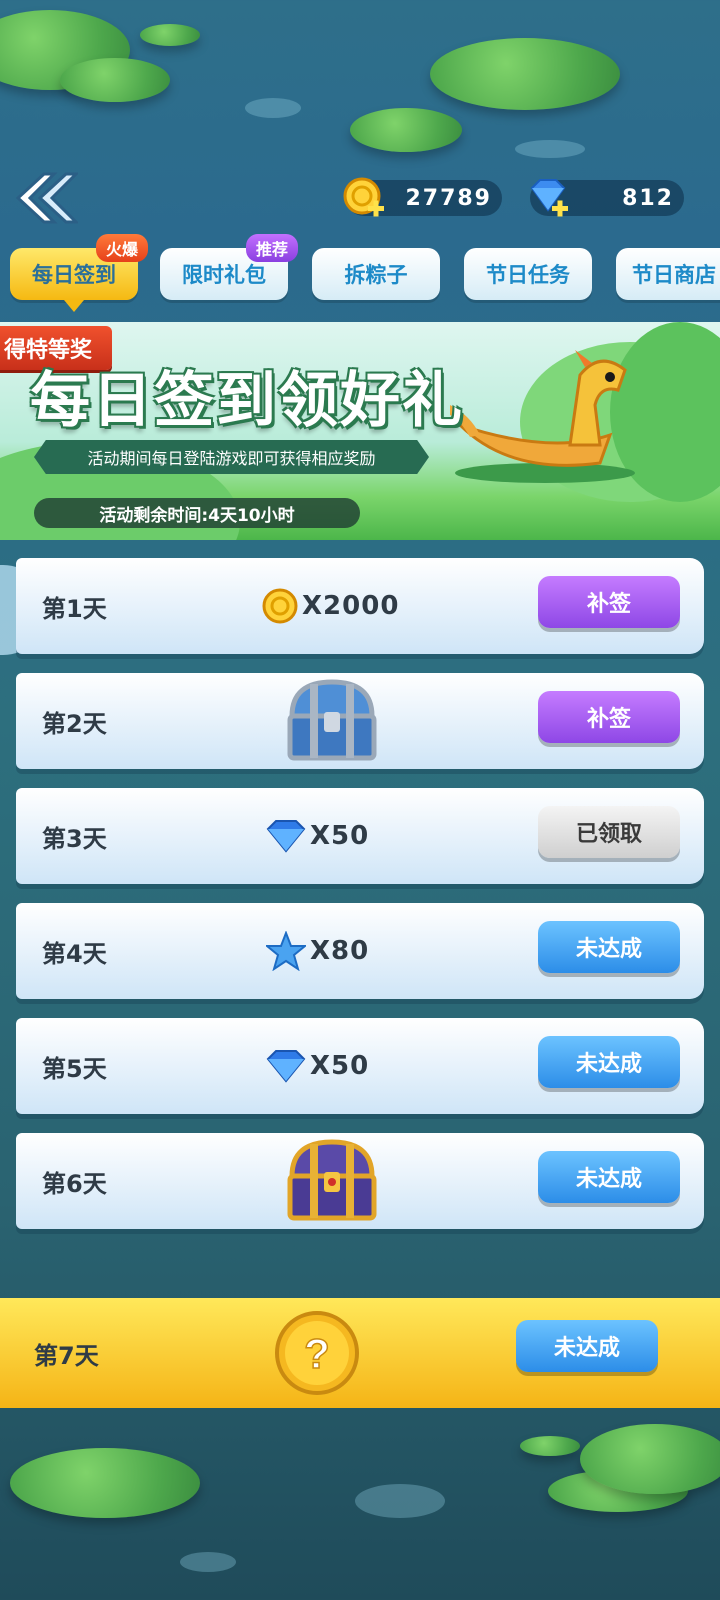 The height and width of the screenshot is (1600, 720). Describe the element at coordinates (74, 953) in the screenshot. I see `day-label: 第4天` at that location.